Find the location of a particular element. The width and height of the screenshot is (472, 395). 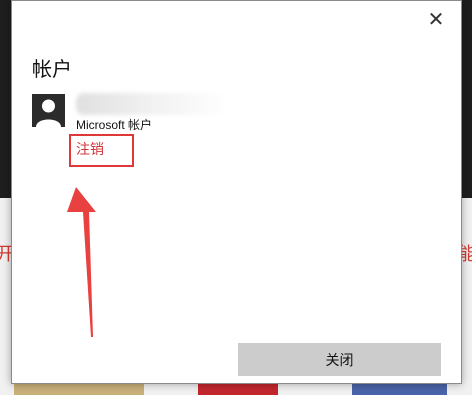

account-name-redacted is located at coordinates (150, 104).